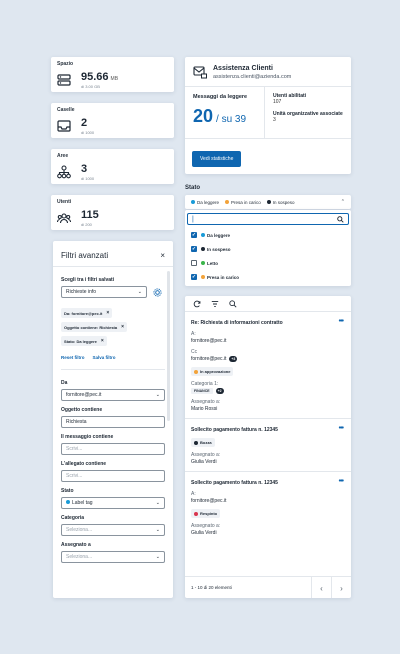 The height and width of the screenshot is (654, 400). What do you see at coordinates (64, 202) in the screenshot?
I see `stat-title: Utenti` at bounding box center [64, 202].